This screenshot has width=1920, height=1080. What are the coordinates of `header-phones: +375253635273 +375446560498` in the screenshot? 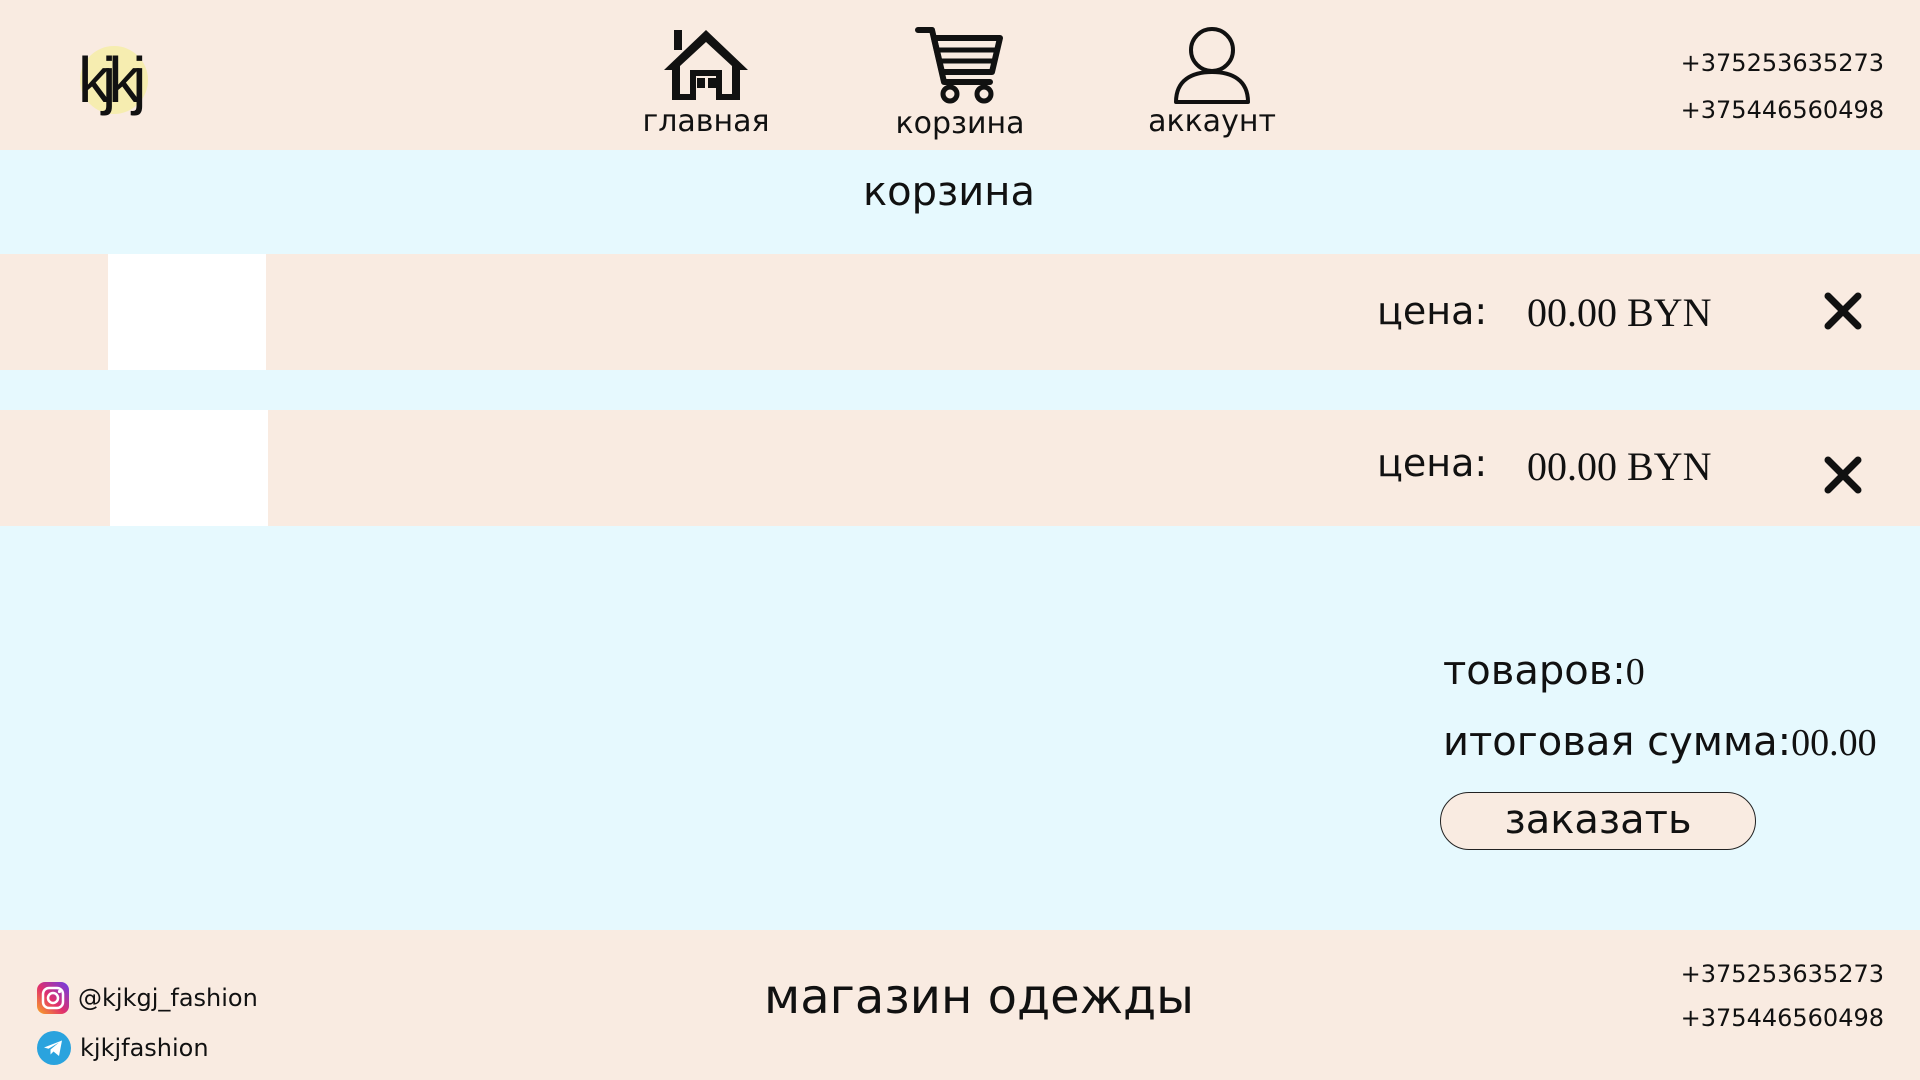 It's located at (1764, 87).